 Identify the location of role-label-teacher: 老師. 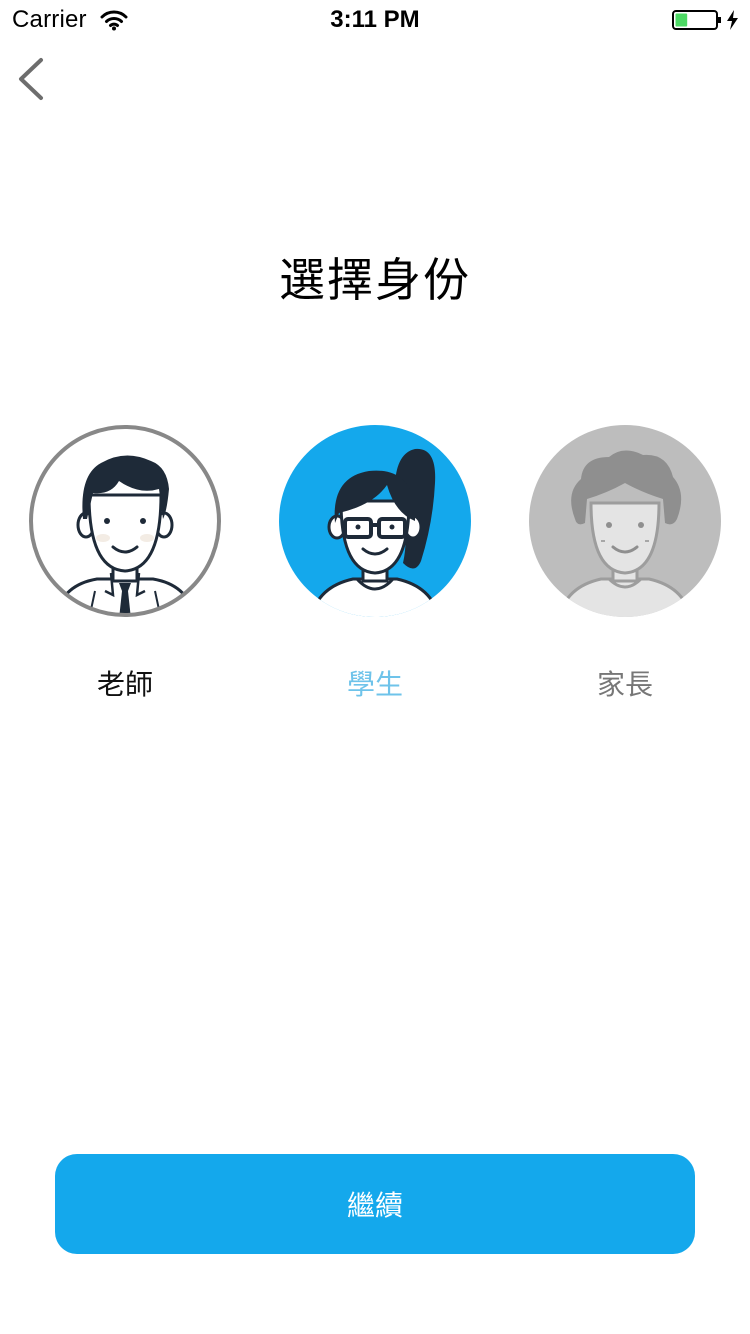
(124, 684).